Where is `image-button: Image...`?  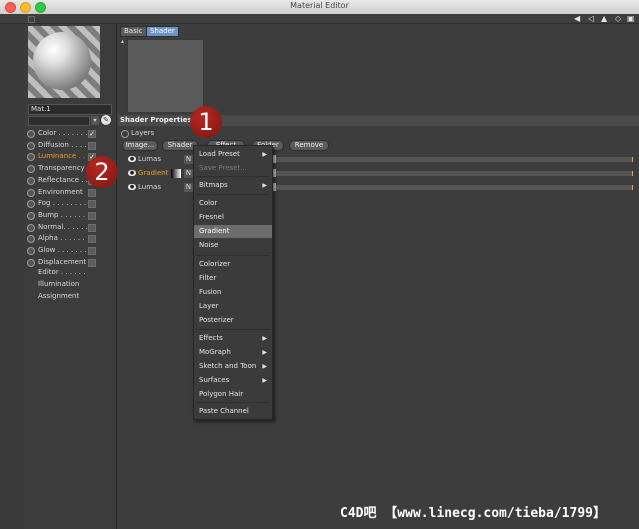
image-button: Image... is located at coordinates (140, 145).